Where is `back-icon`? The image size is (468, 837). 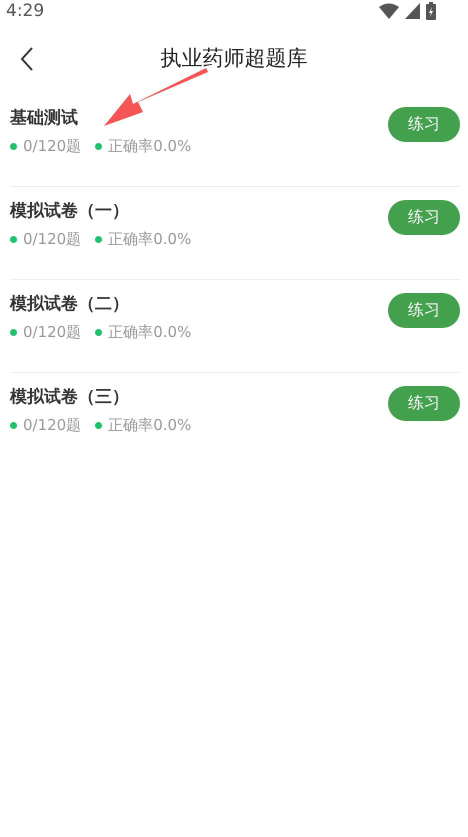
back-icon is located at coordinates (27, 59).